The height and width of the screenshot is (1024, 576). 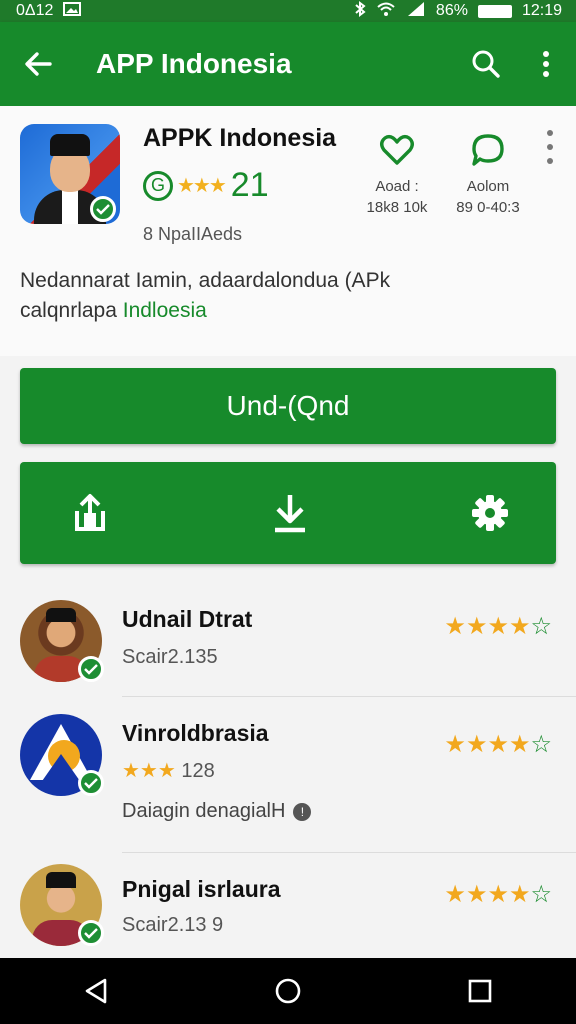 I want to click on favorite-label: Aoad :, so click(x=397, y=186).